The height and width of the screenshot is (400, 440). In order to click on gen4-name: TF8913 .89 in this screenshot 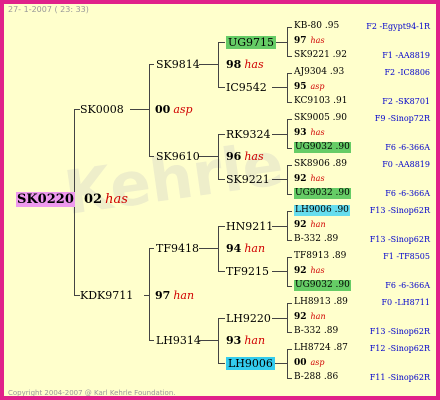, I will do `click(320, 256)`.